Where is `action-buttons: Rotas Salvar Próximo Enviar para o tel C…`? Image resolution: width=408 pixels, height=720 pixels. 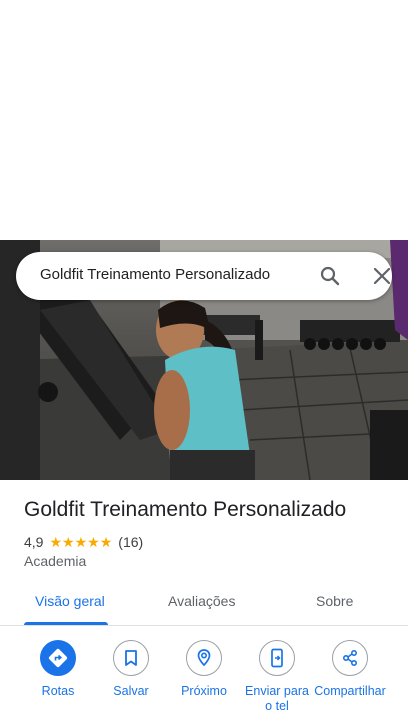
action-buttons: Rotas Salvar Próximo Enviar para o tel C… is located at coordinates (204, 680).